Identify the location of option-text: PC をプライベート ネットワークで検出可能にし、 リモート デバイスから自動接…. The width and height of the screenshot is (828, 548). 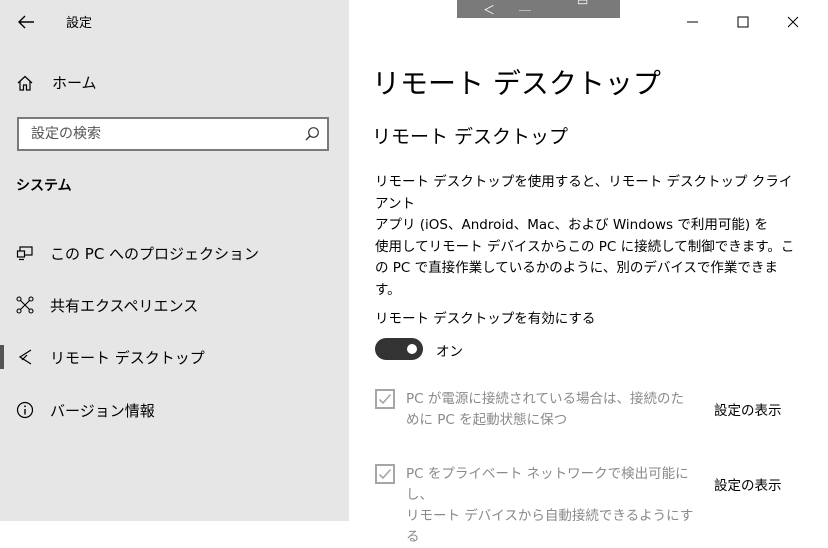
(556, 506).